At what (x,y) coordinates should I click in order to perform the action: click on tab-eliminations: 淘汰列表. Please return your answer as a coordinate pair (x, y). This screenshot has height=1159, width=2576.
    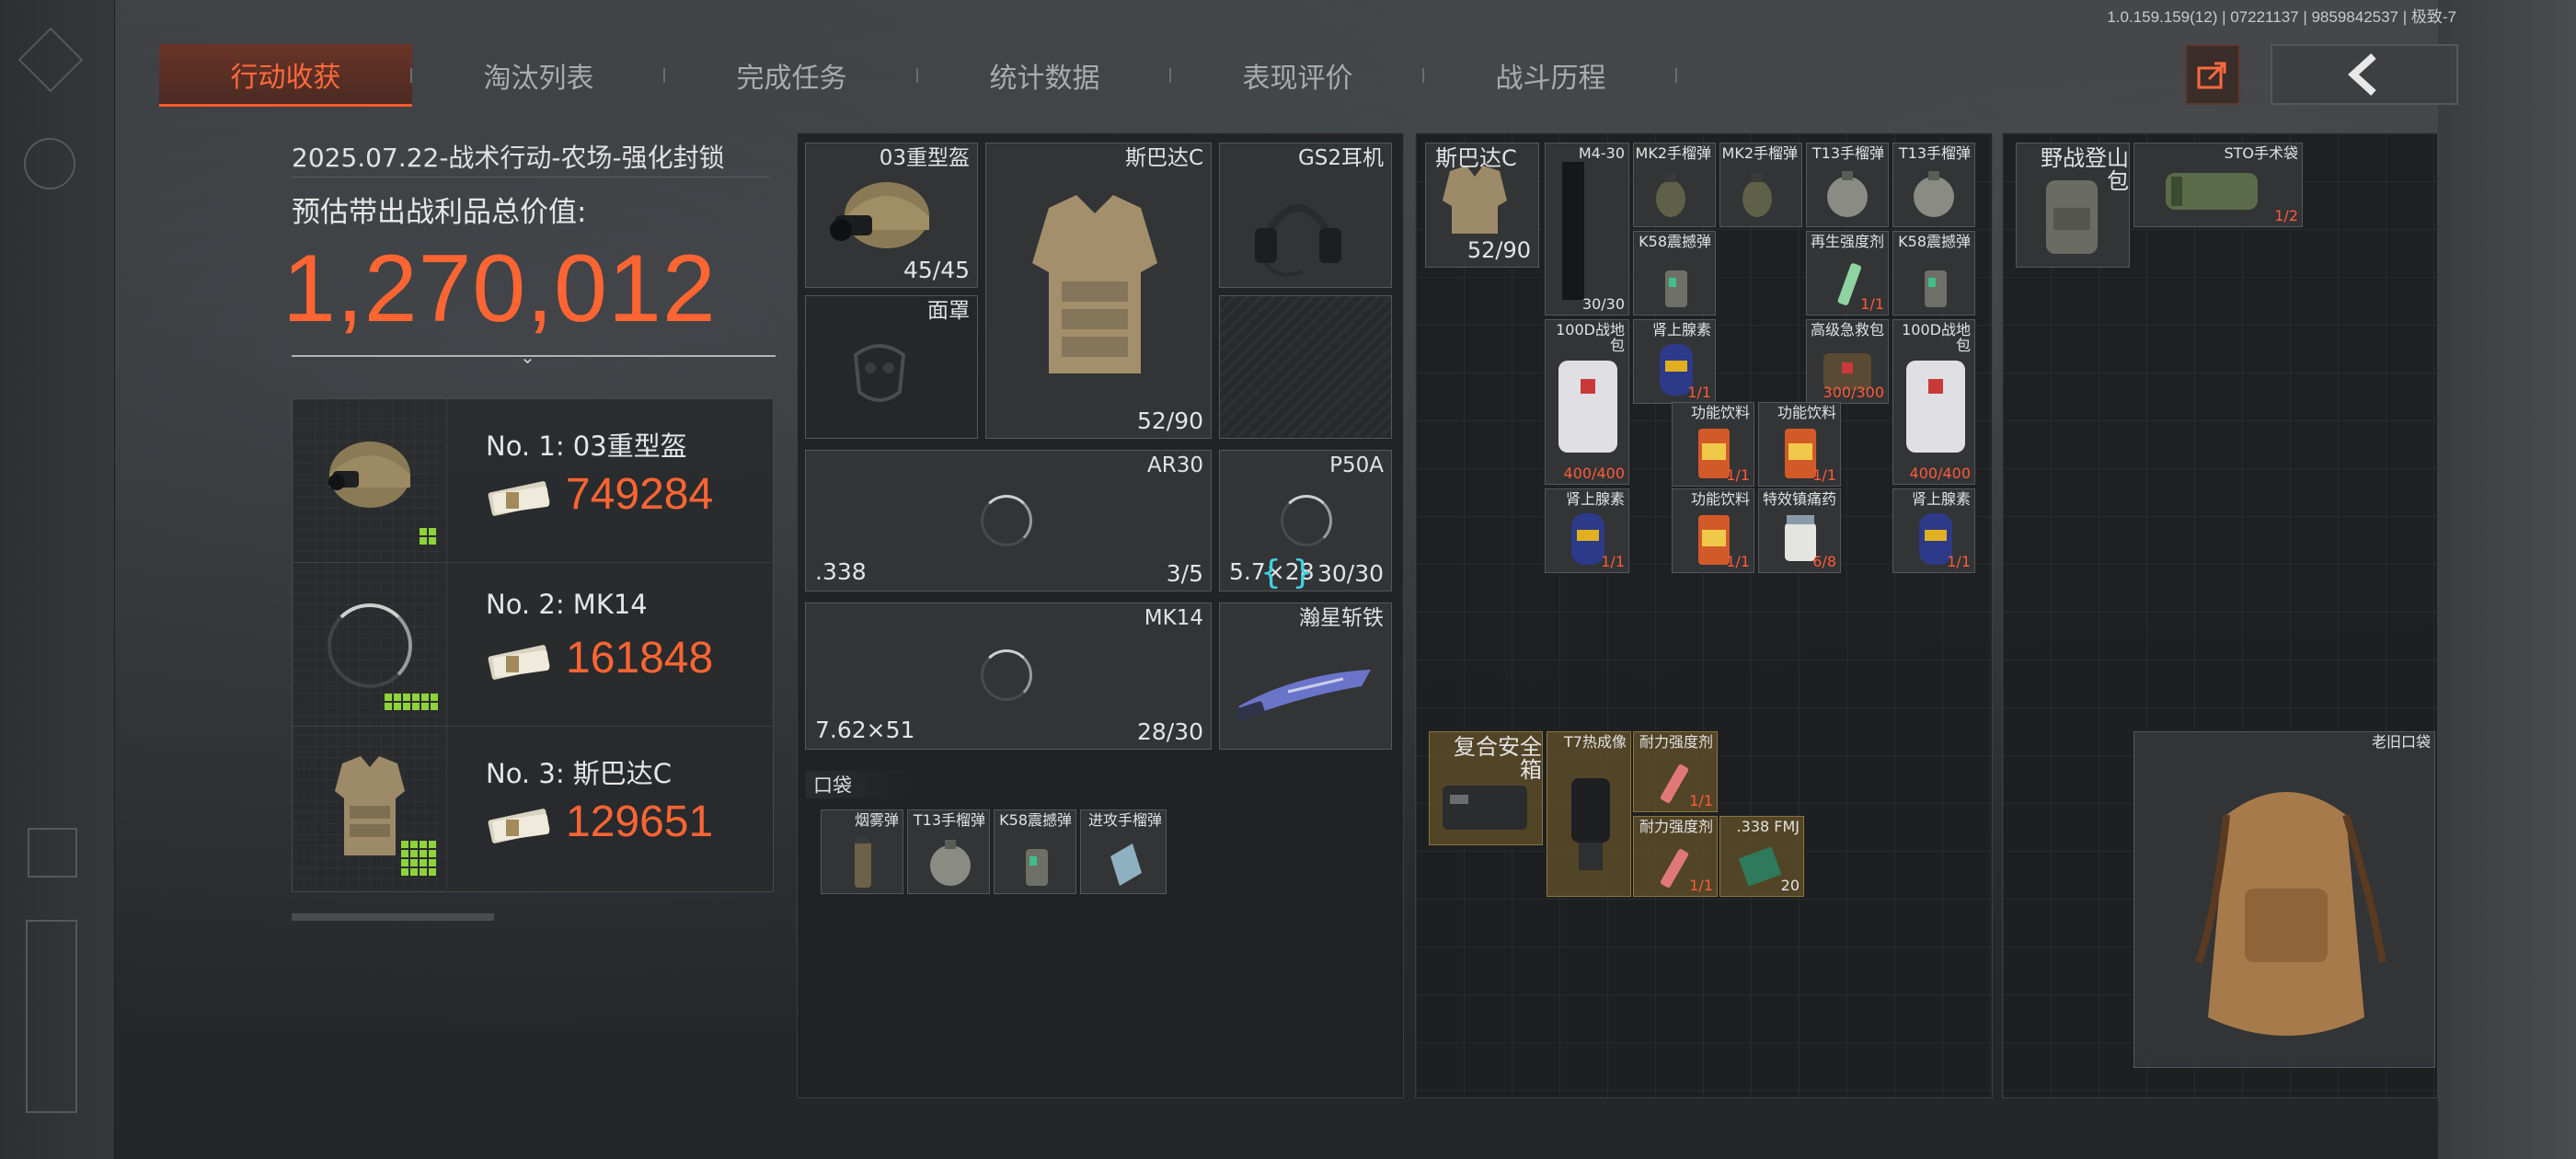
    Looking at the image, I should click on (538, 75).